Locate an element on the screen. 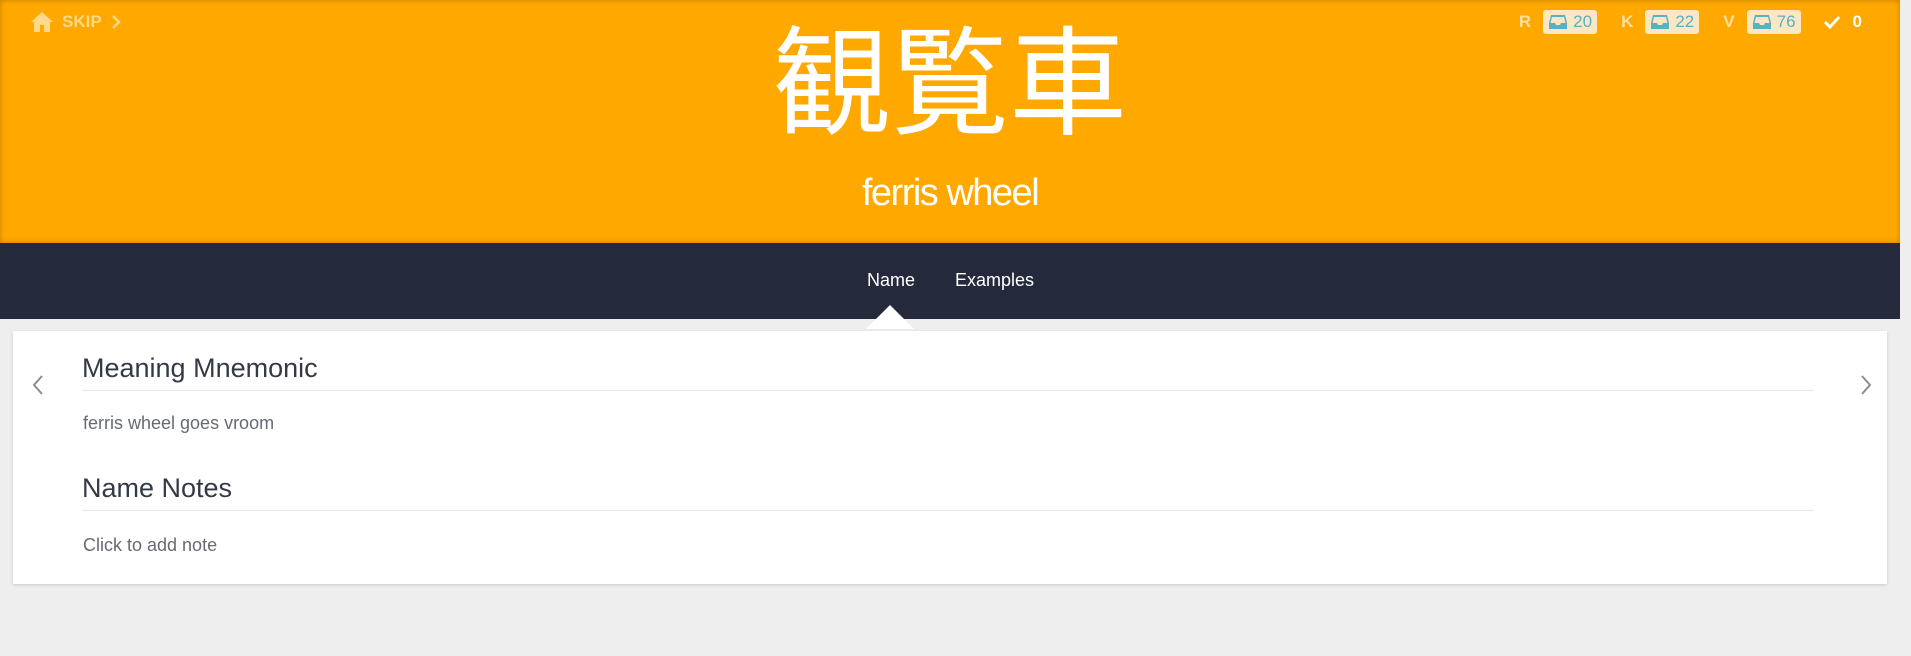 The width and height of the screenshot is (1911, 656). tab-name: Name is located at coordinates (891, 280).